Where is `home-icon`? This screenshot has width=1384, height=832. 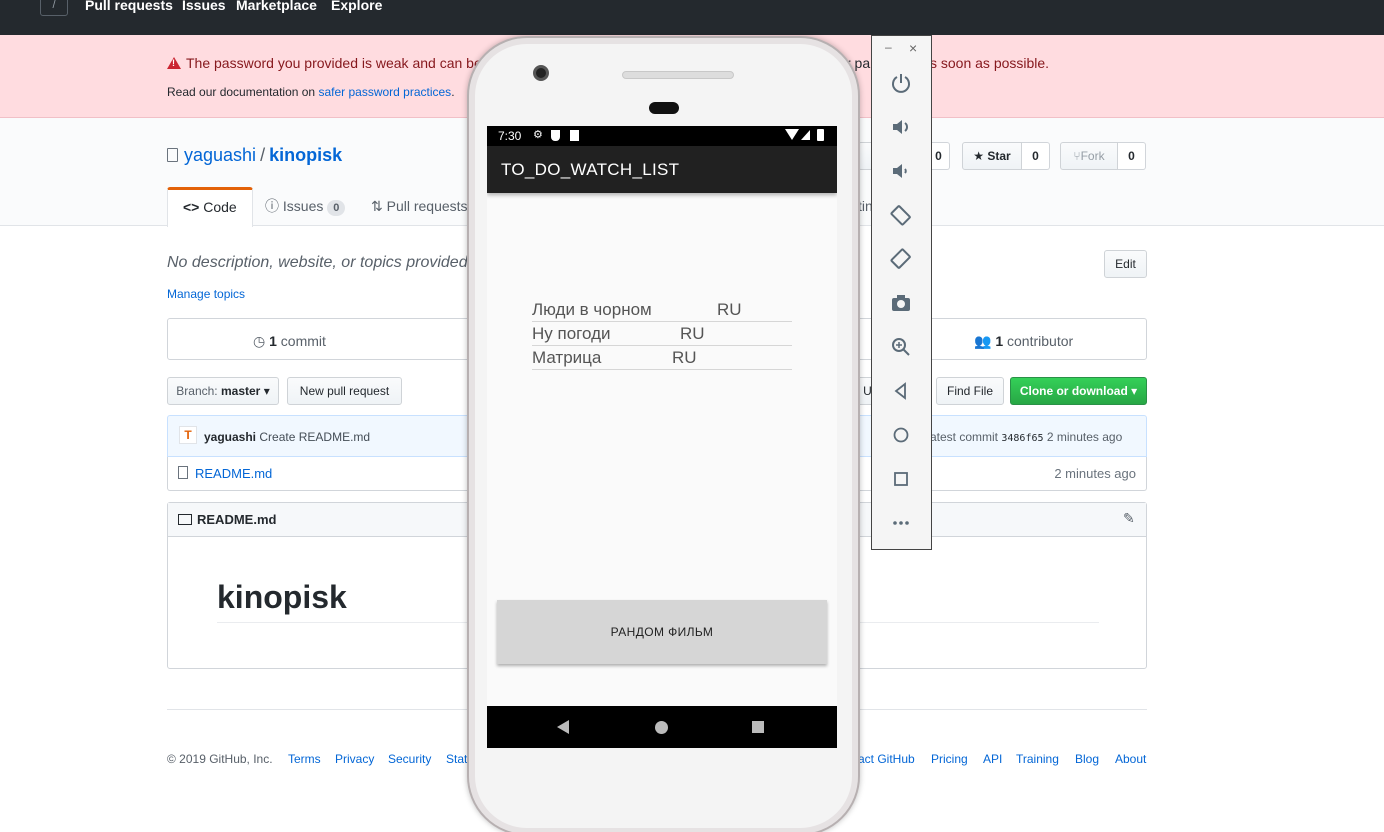 home-icon is located at coordinates (901, 435).